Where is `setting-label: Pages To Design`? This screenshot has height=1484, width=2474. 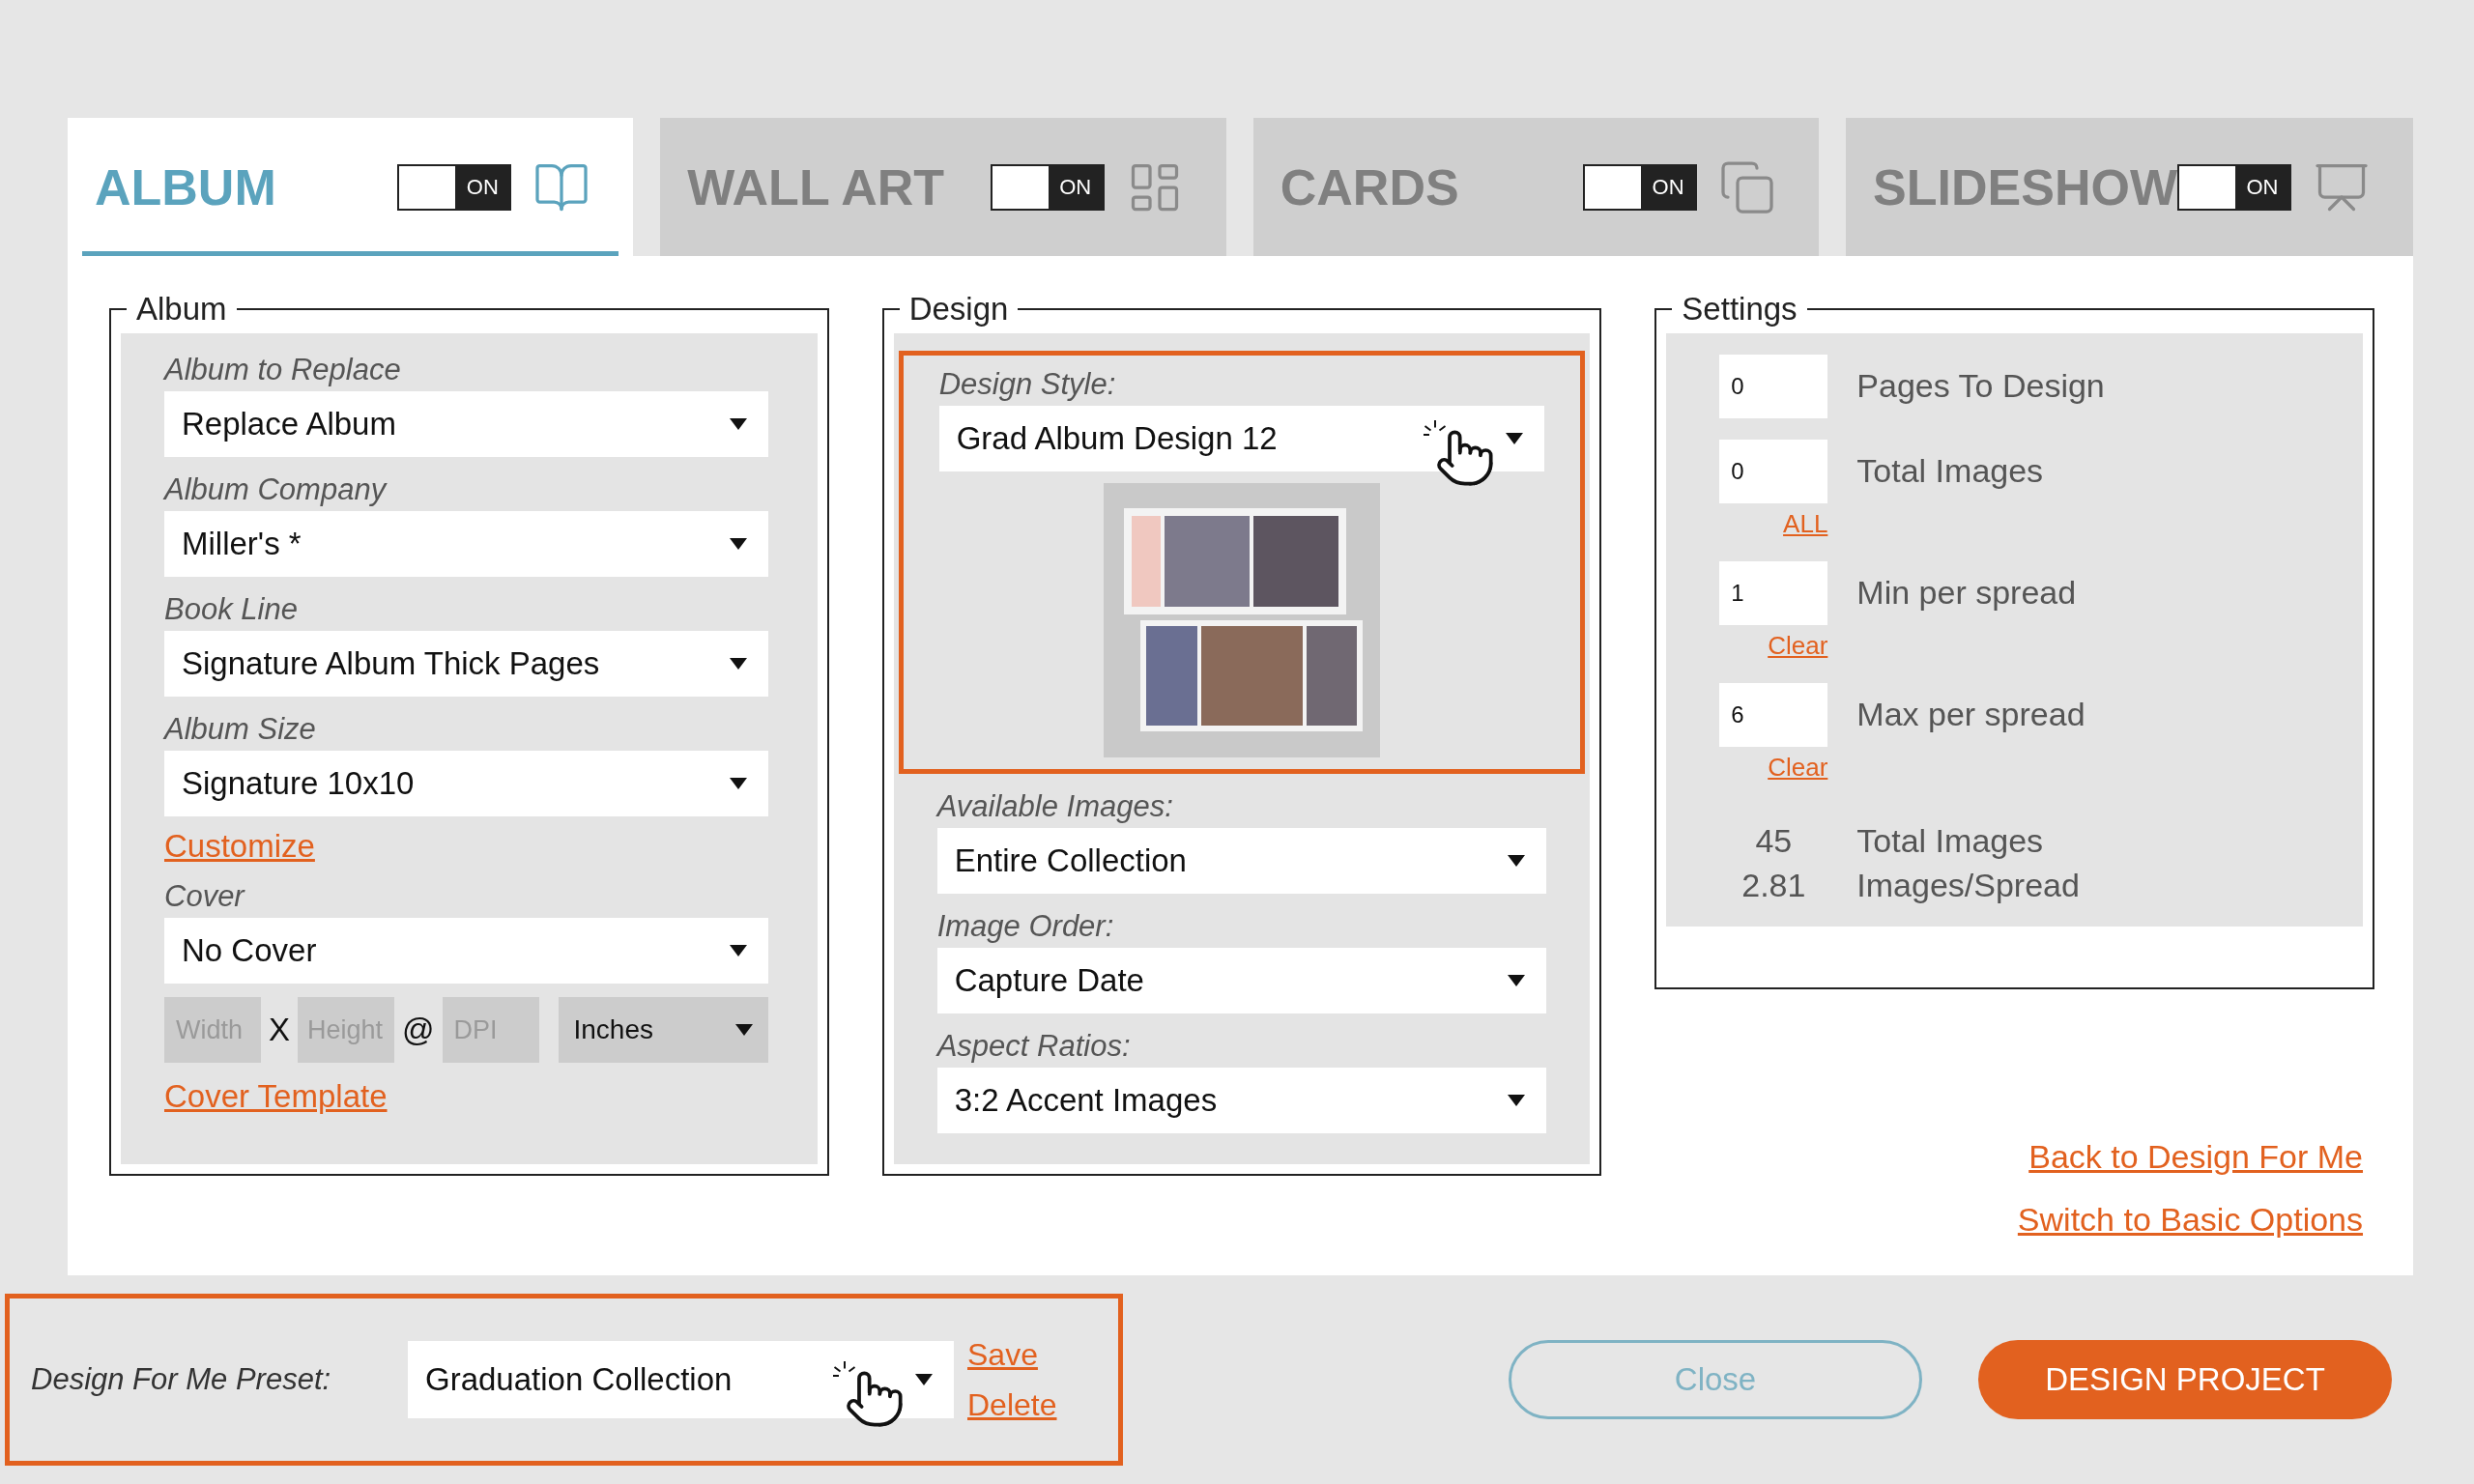
setting-label: Pages To Design is located at coordinates (1981, 386).